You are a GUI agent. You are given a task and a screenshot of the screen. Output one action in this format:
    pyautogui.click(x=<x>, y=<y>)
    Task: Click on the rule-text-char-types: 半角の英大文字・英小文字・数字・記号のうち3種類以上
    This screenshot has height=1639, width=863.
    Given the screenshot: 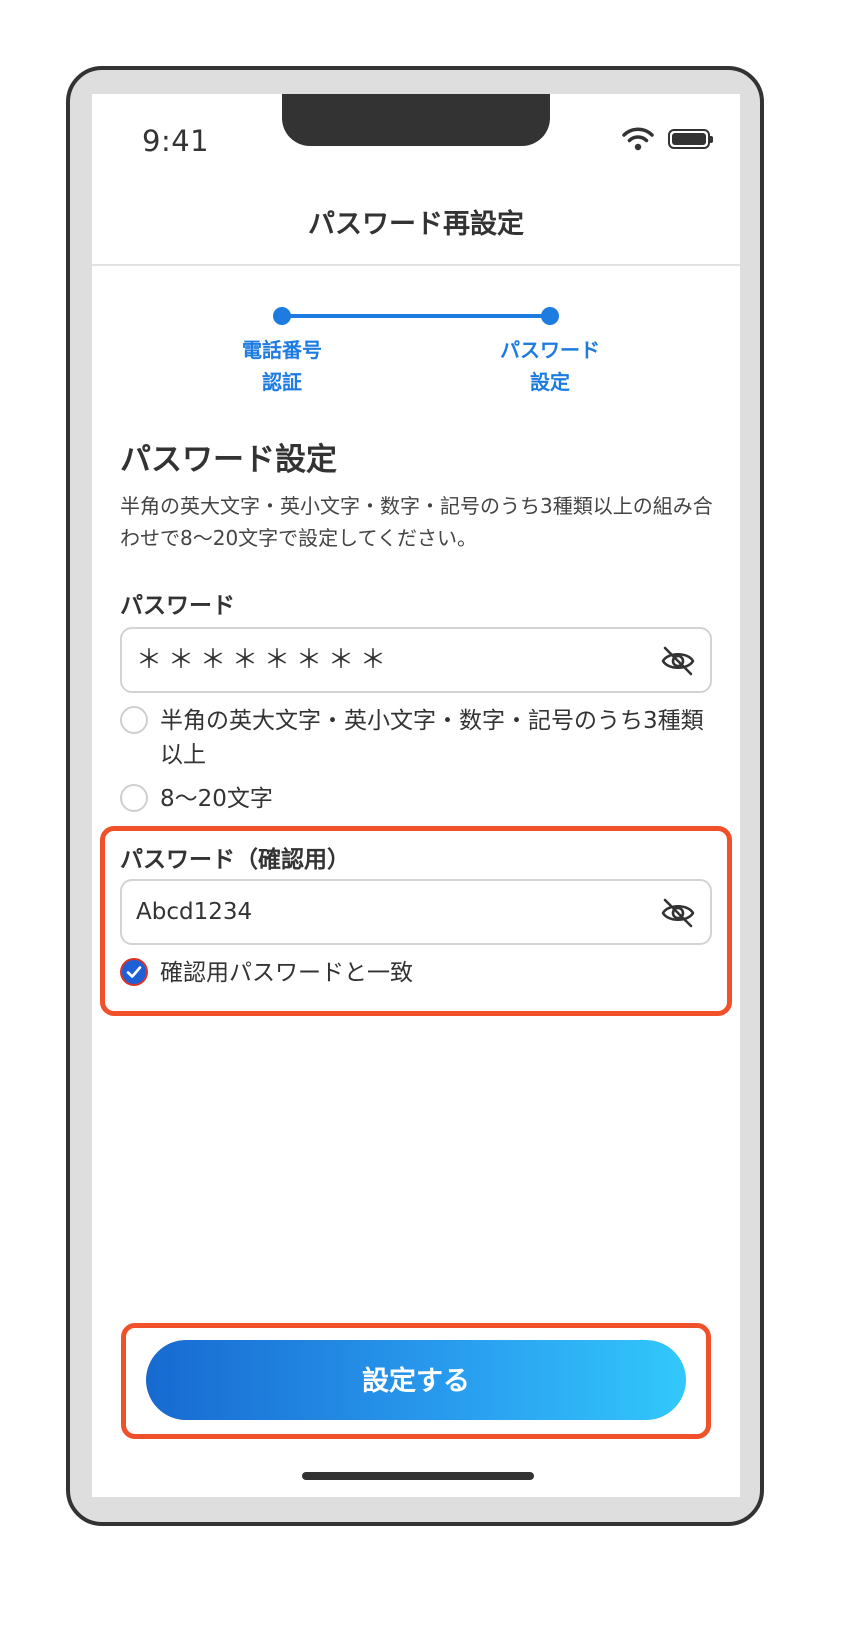 What is the action you would take?
    pyautogui.click(x=432, y=738)
    